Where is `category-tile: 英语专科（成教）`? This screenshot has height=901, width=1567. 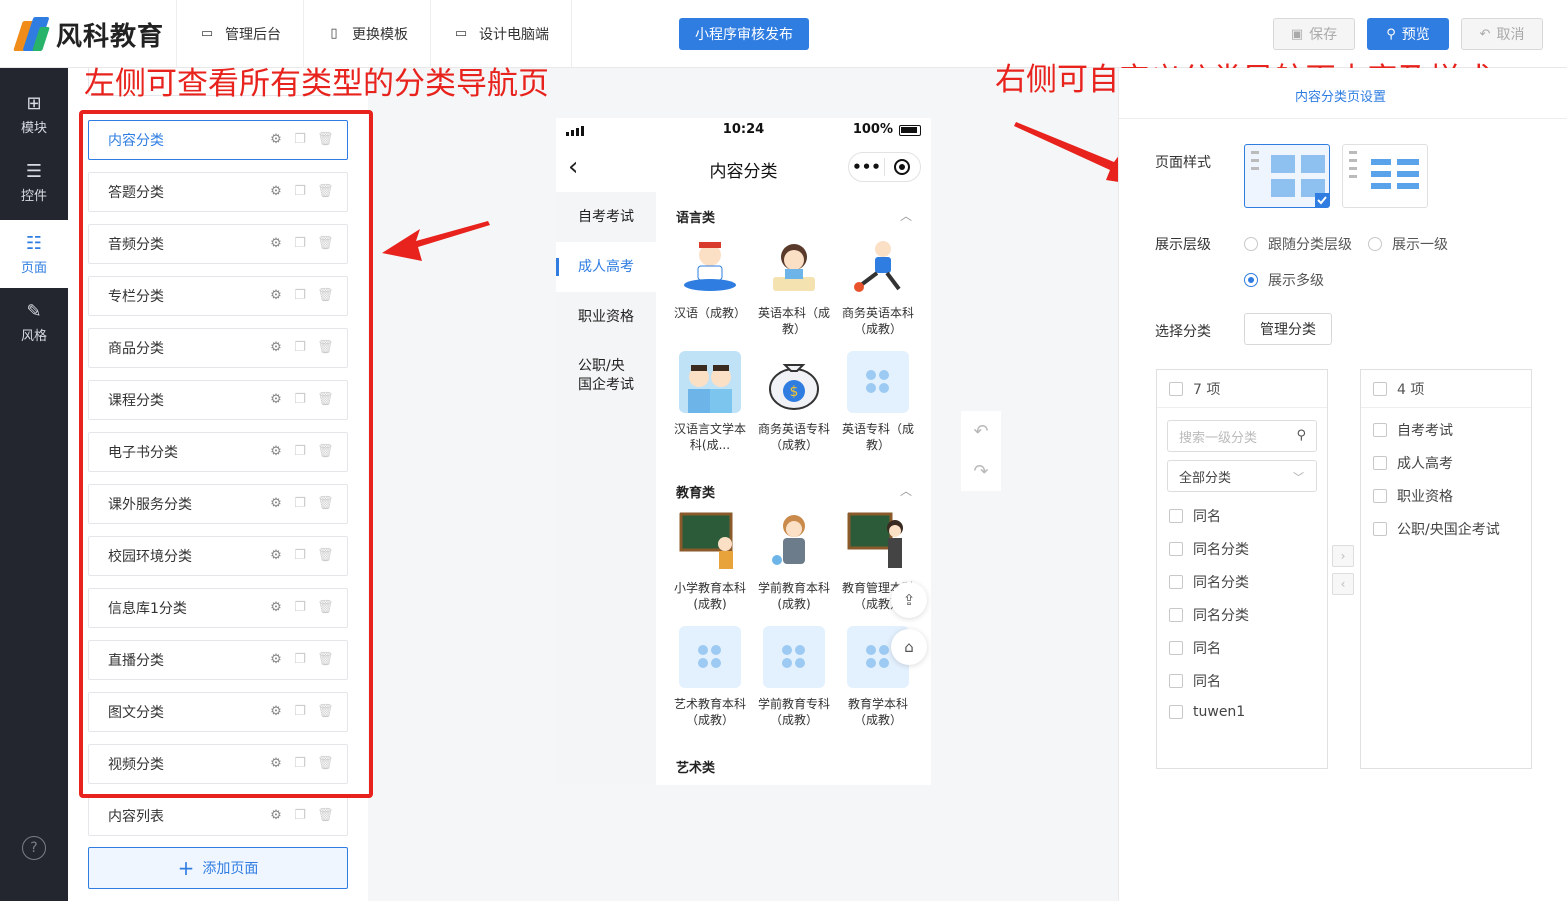
category-tile: 英语专科（成教） is located at coordinates (878, 402).